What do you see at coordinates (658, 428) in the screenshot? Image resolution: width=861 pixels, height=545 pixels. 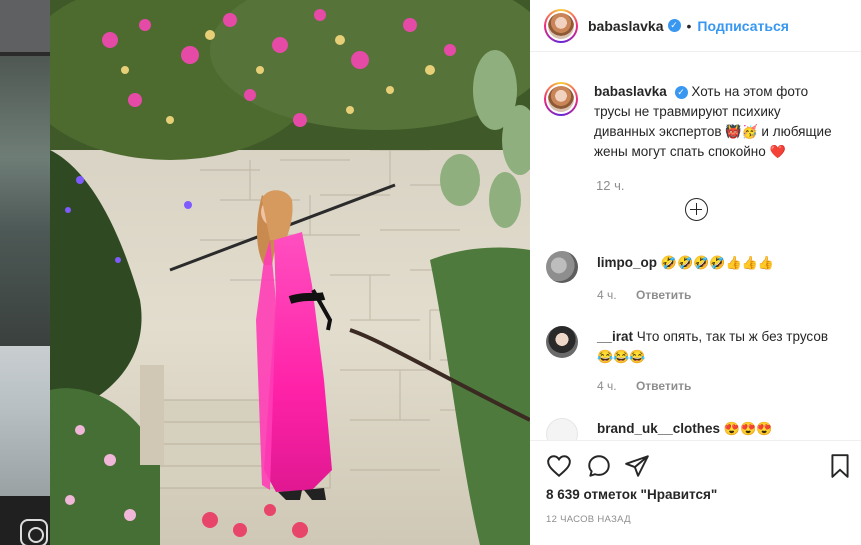 I see `commenter-username: brand_uk__clothes` at bounding box center [658, 428].